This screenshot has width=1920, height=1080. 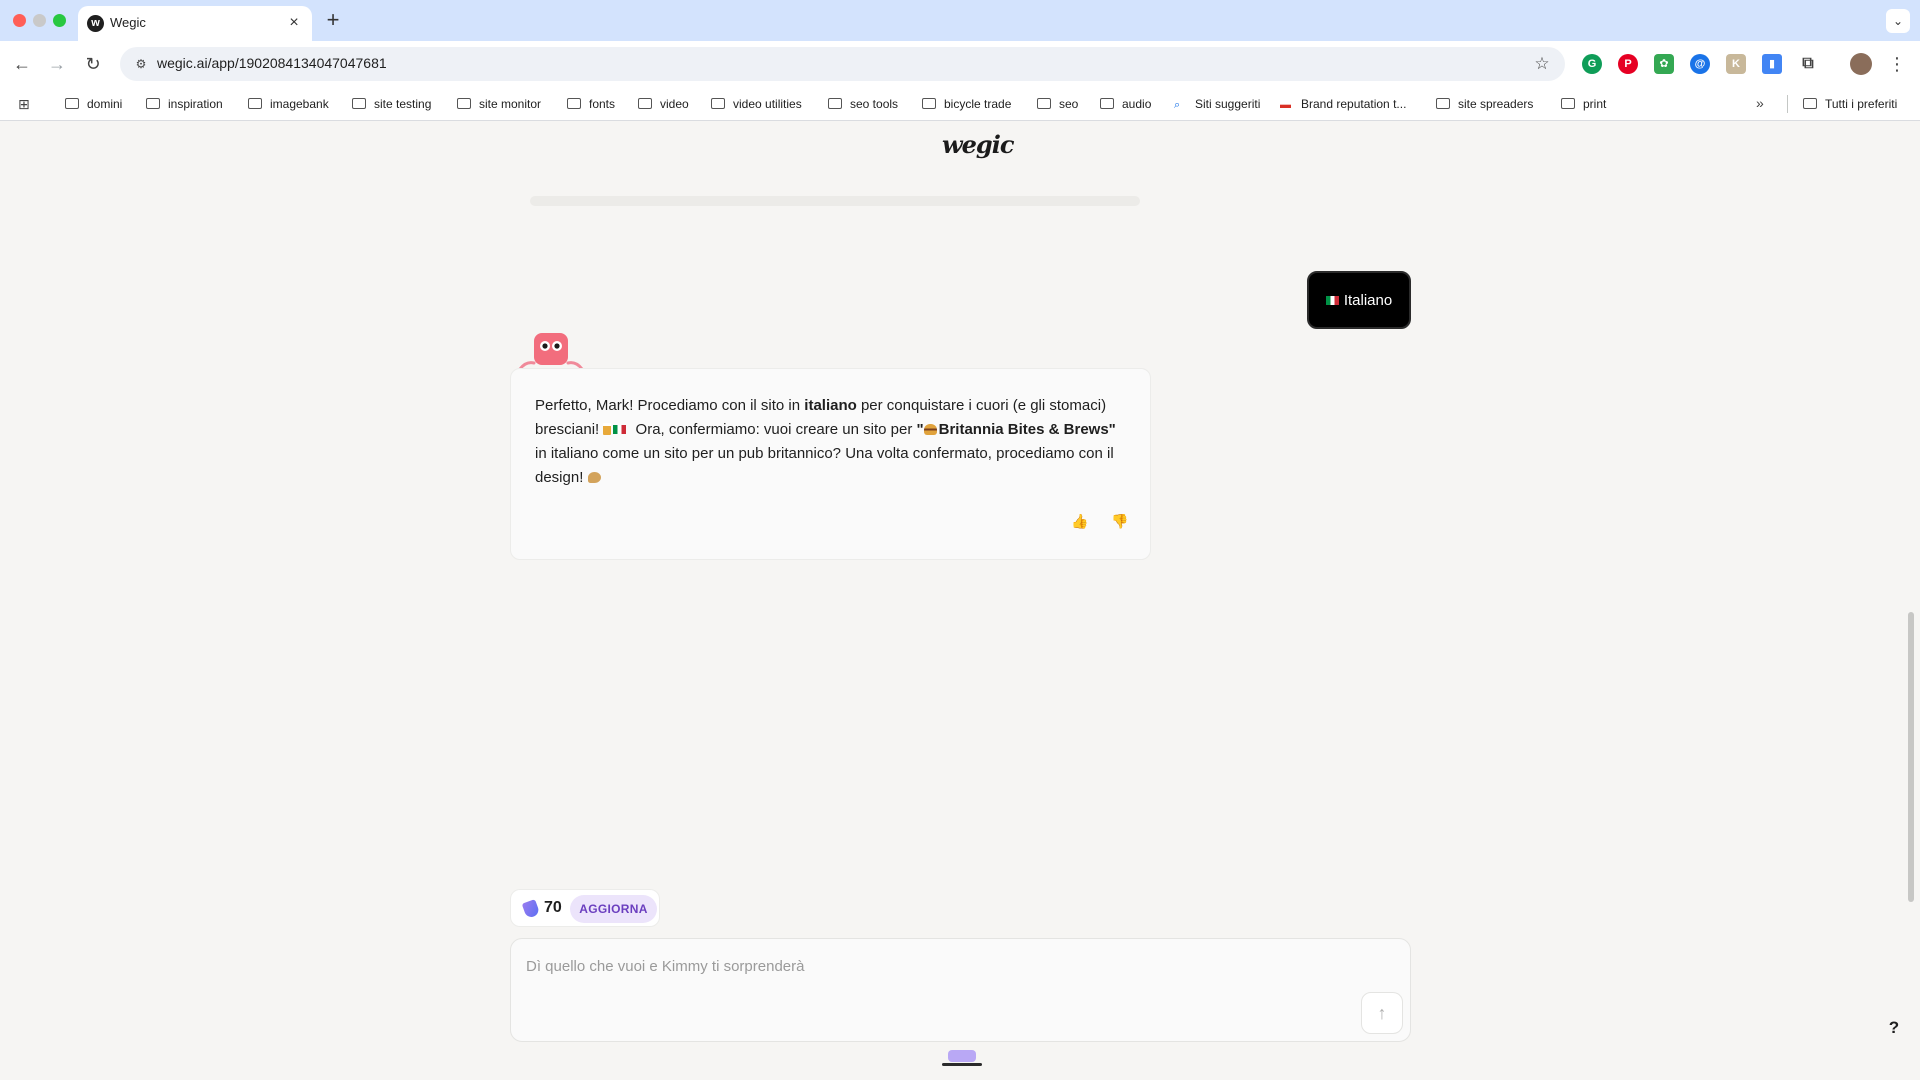 I want to click on wegic-logo: wegic, so click(x=978, y=144).